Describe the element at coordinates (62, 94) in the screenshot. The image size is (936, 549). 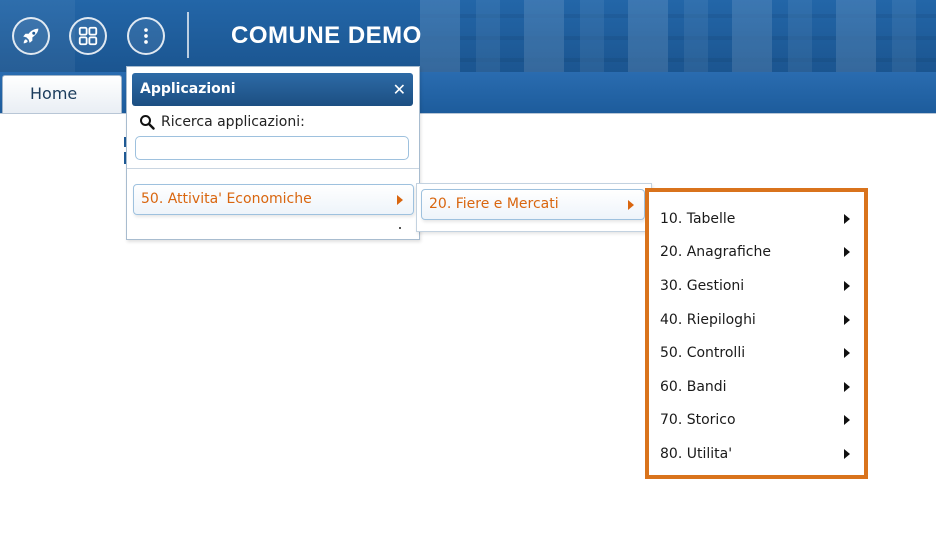
I see `tab-home: Home` at that location.